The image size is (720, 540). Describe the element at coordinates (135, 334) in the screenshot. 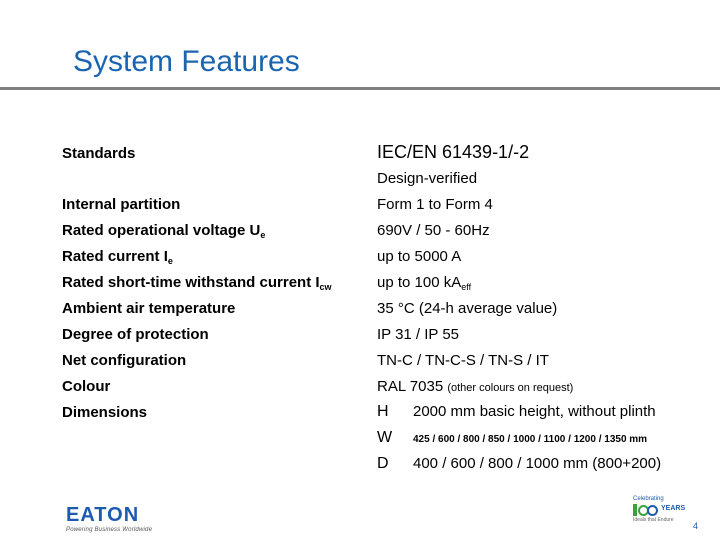

I see `label-degree-of-protection: Degree of protection` at that location.